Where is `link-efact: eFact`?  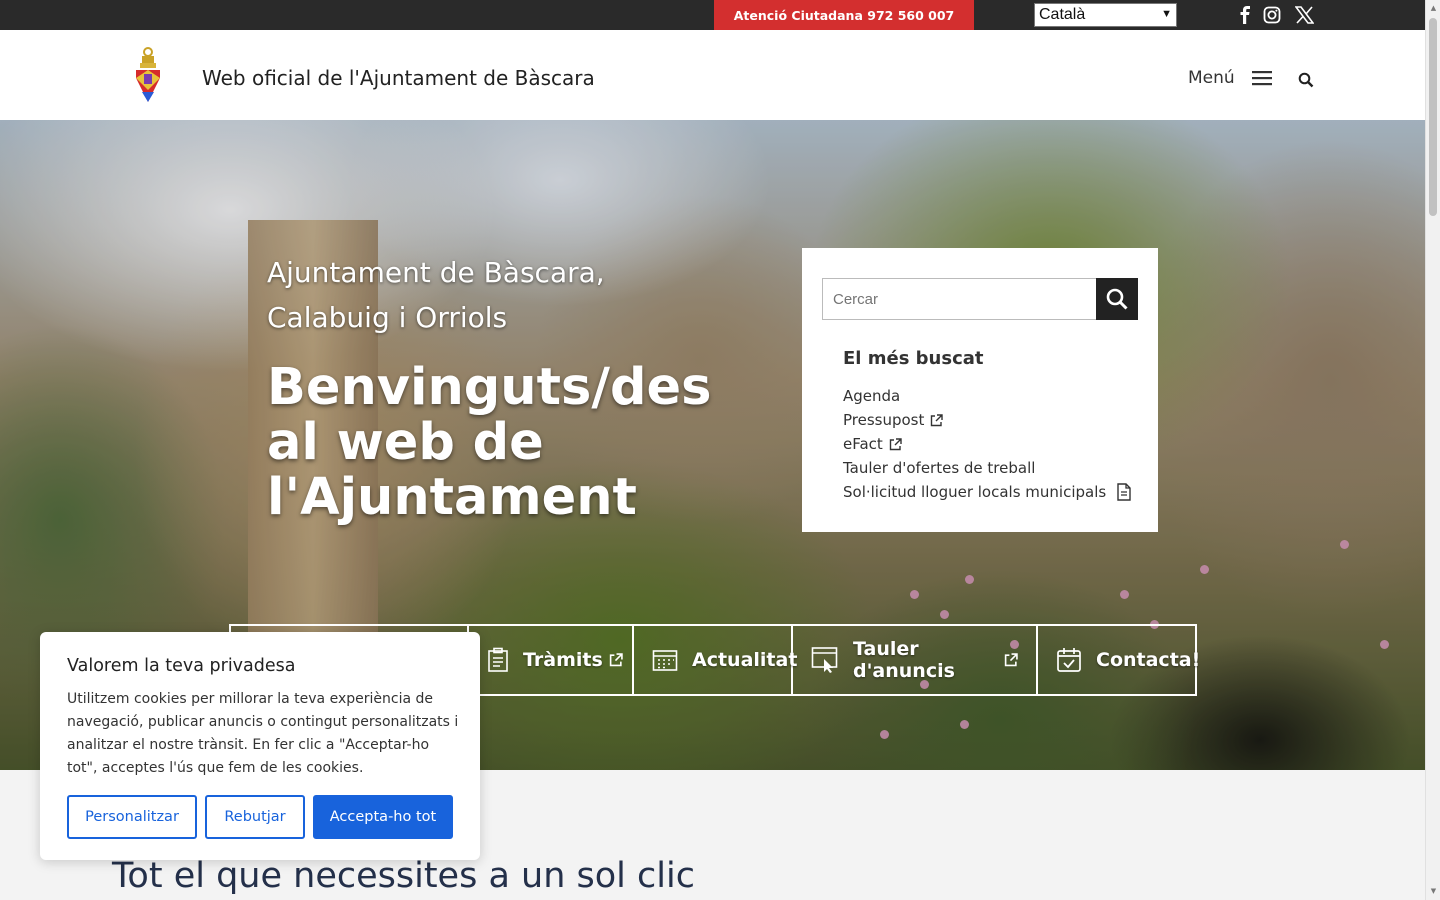 link-efact: eFact is located at coordinates (987, 444).